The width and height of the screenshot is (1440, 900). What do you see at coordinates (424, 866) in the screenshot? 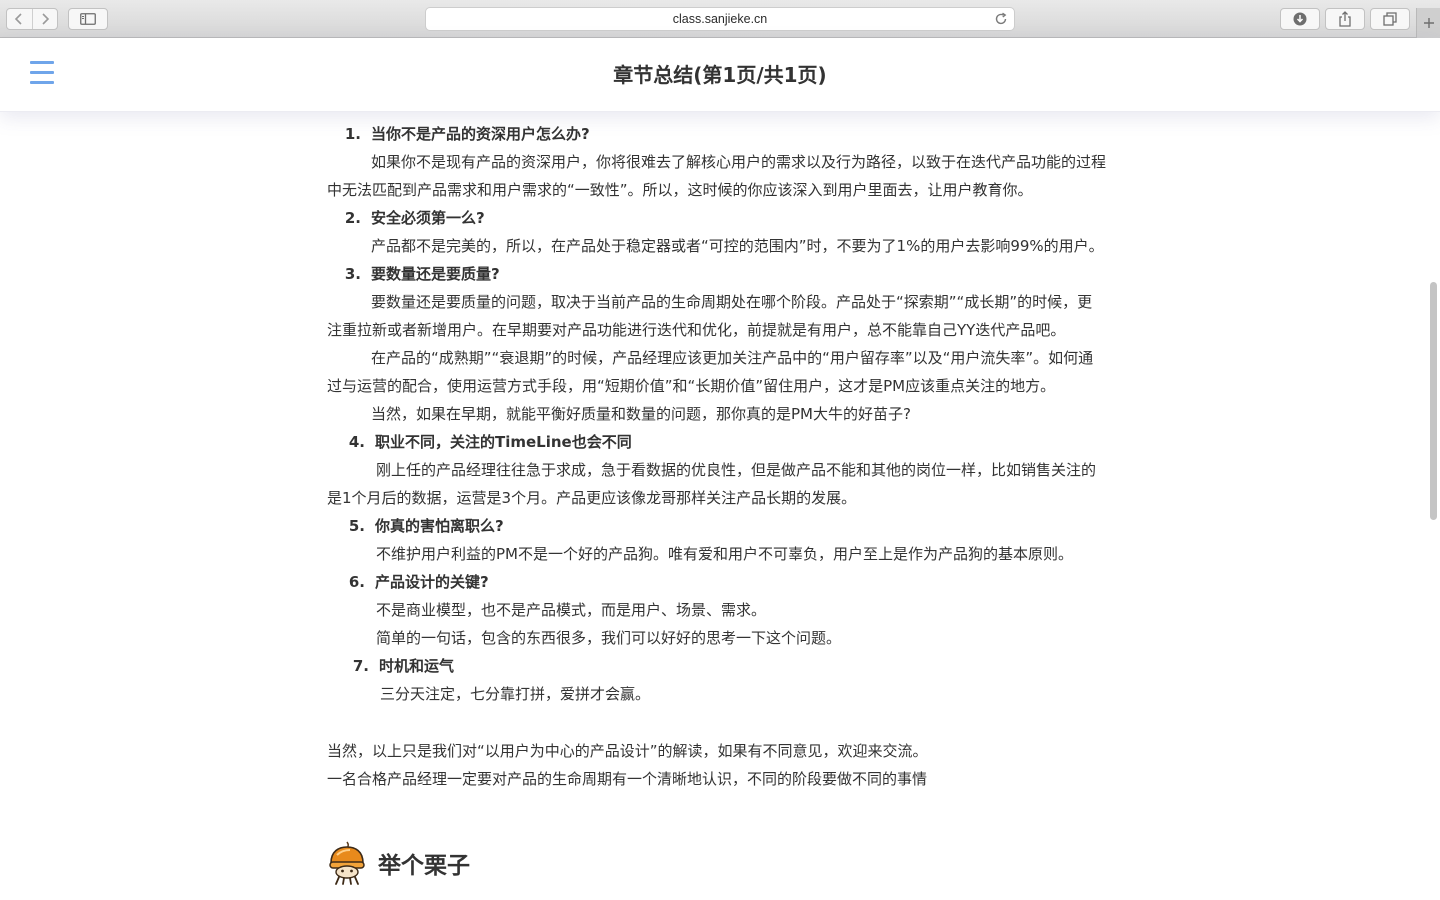
I see `example-heading: 举个栗子` at bounding box center [424, 866].